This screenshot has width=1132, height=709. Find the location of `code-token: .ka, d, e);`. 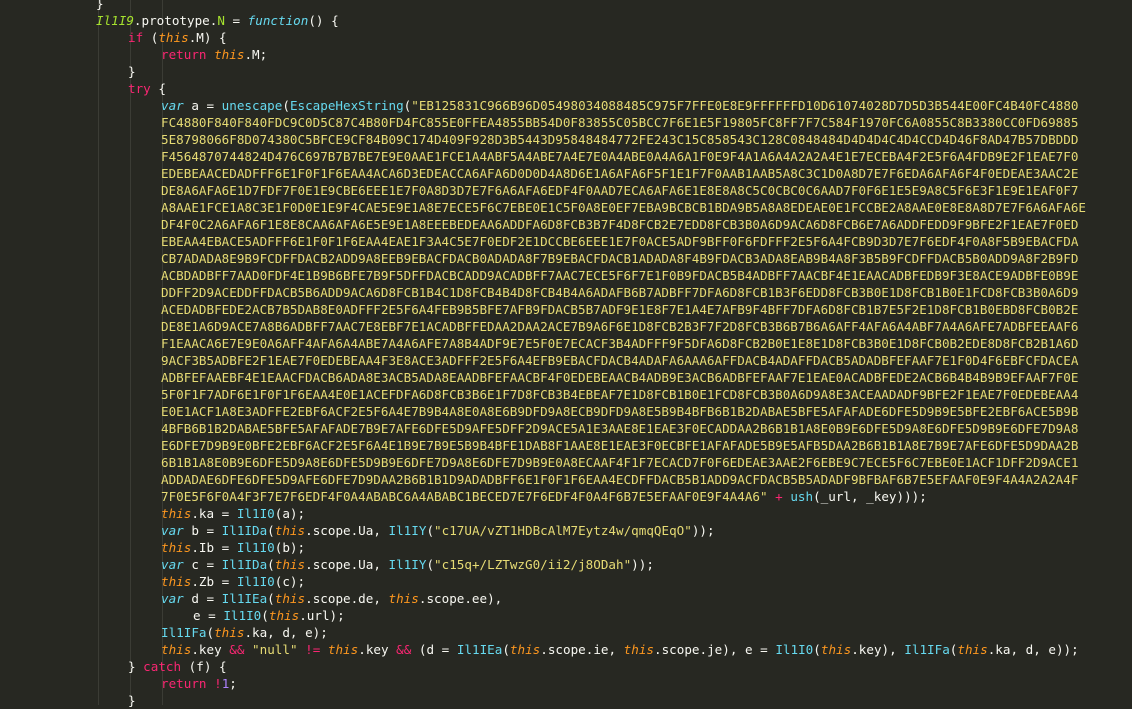

code-token: .ka, d, e); is located at coordinates (286, 632).